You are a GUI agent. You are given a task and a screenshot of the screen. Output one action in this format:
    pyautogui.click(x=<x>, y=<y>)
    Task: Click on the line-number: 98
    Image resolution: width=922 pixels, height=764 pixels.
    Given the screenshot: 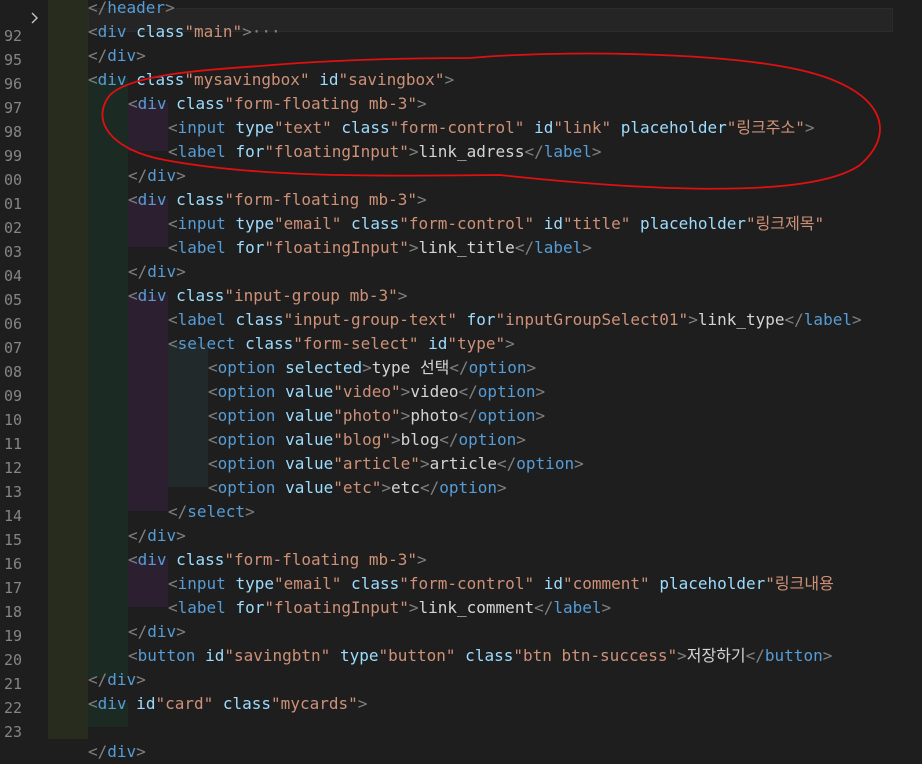 What is the action you would take?
    pyautogui.click(x=12, y=132)
    